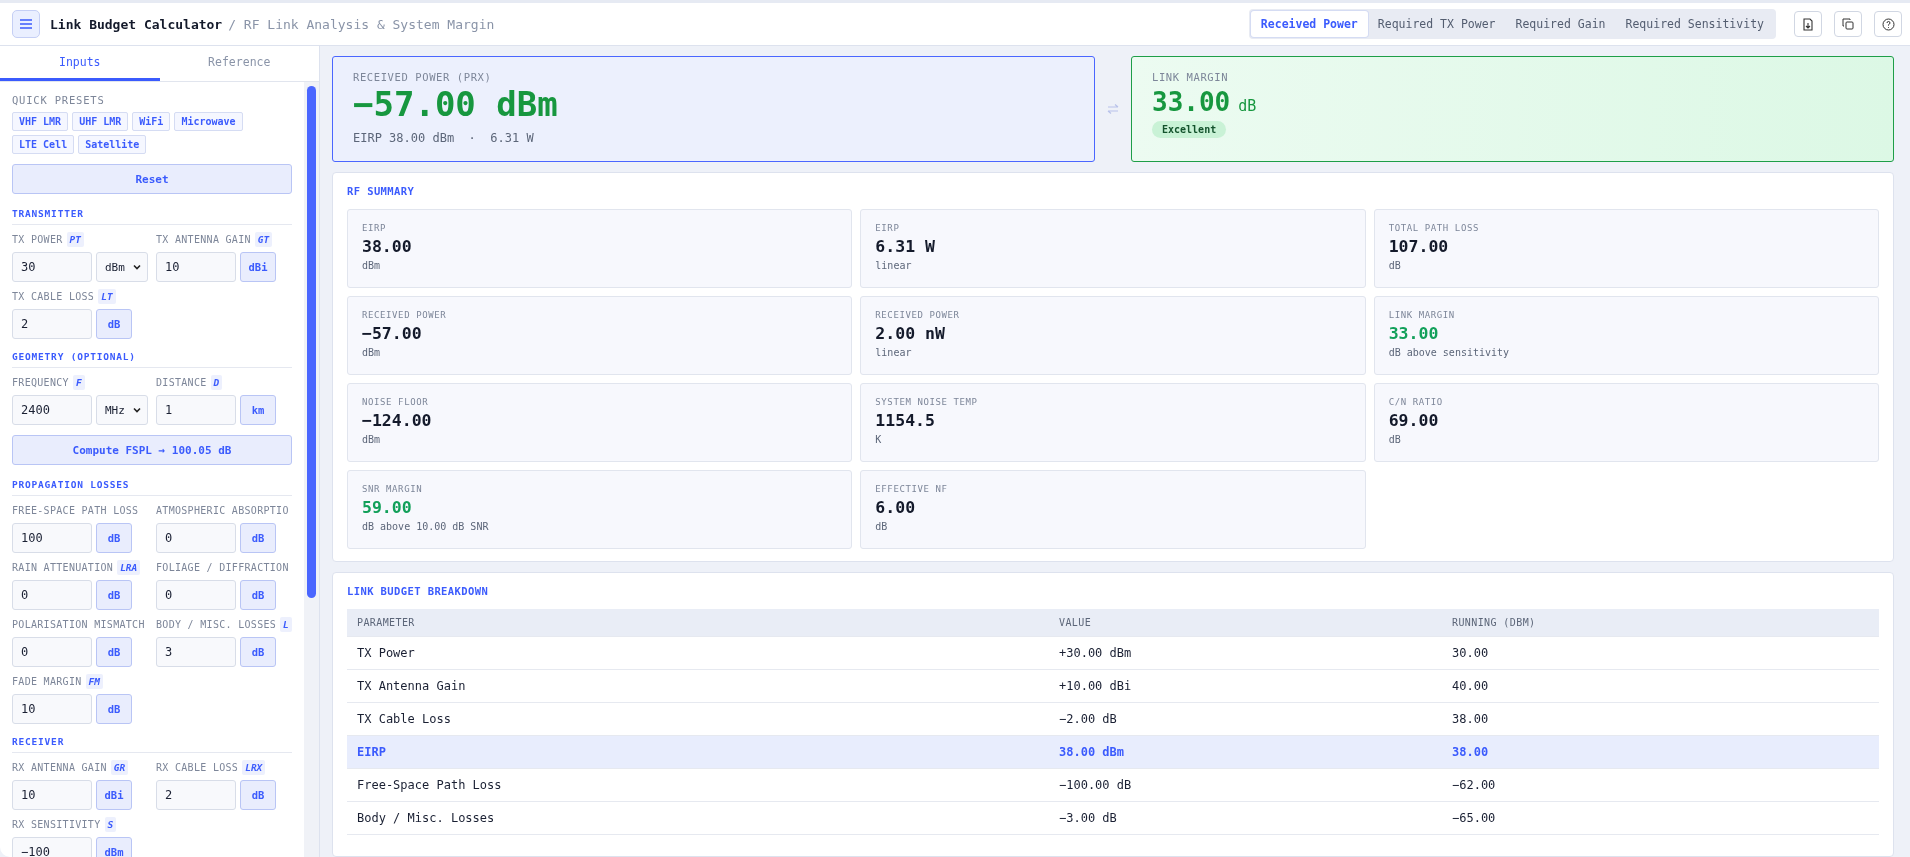 The width and height of the screenshot is (1910, 857). I want to click on field-label: FREE-SPACE PATH LOSS, so click(75, 510).